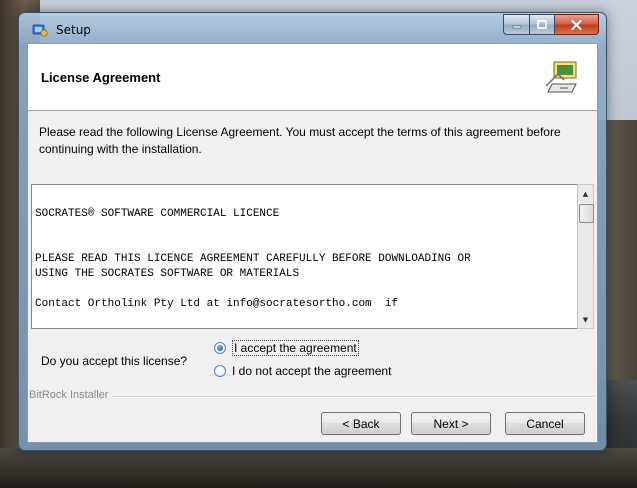 The height and width of the screenshot is (488, 637). What do you see at coordinates (312, 28) in the screenshot?
I see `title-bar: Setup` at bounding box center [312, 28].